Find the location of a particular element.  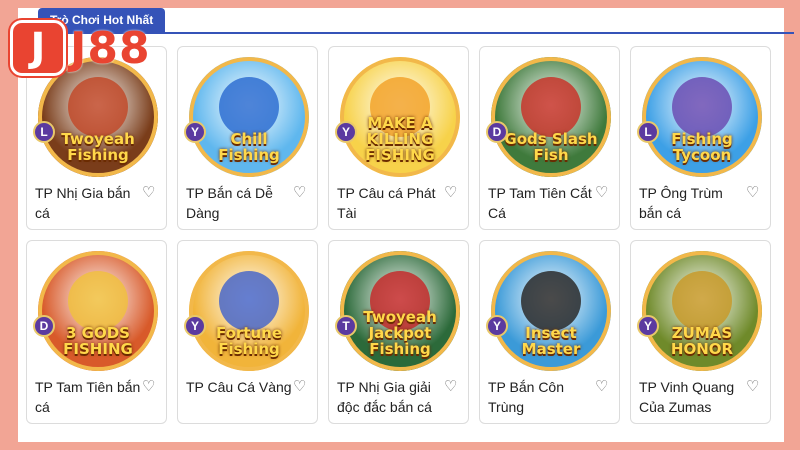

game-name: TP Ông Trùm bắn cá is located at coordinates (692, 203).